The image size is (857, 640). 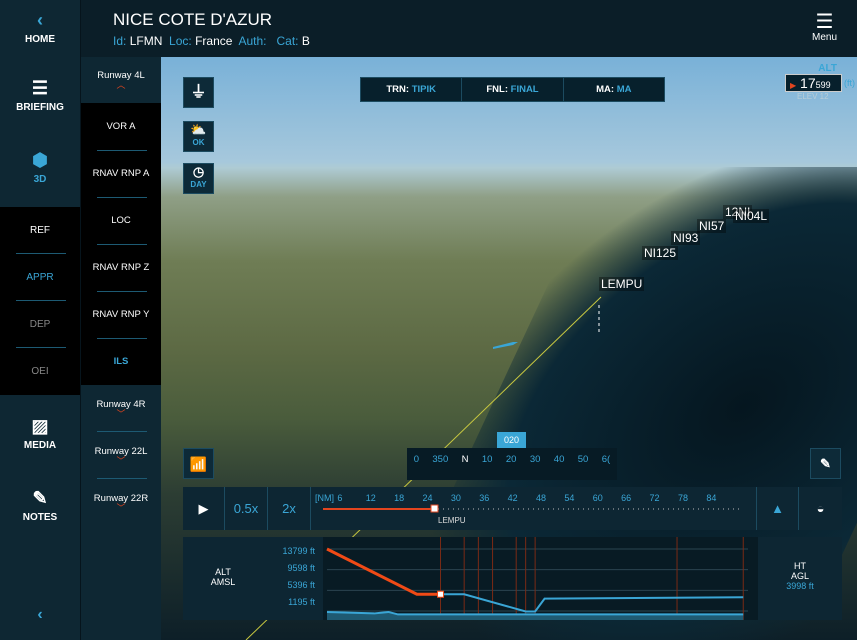 I want to click on segment-trn: TRN: TIPIK, so click(x=412, y=89).